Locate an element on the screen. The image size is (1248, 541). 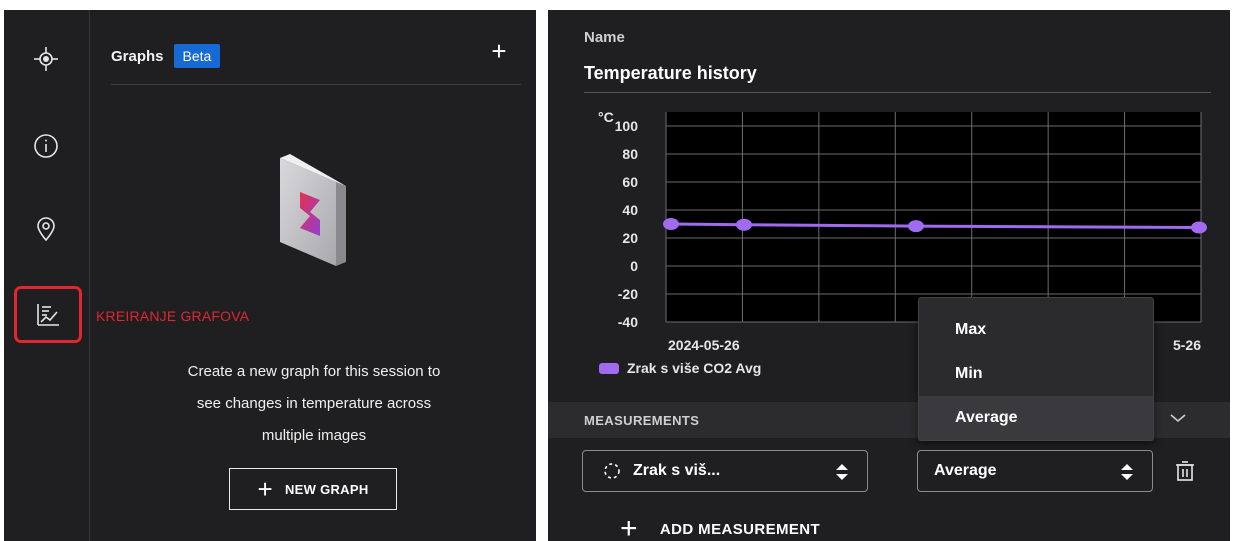
add-measurement-label: ADD MEASUREMENT is located at coordinates (740, 529).